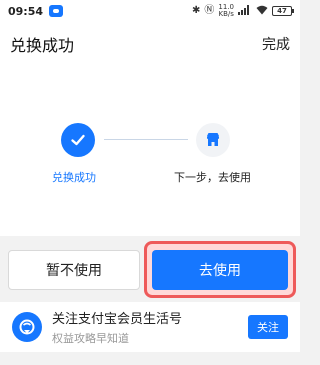 Image resolution: width=320 pixels, height=365 pixels. I want to click on follow-card: 关注支付宝会员生活号 权益攻略早知道 关注, so click(150, 327).